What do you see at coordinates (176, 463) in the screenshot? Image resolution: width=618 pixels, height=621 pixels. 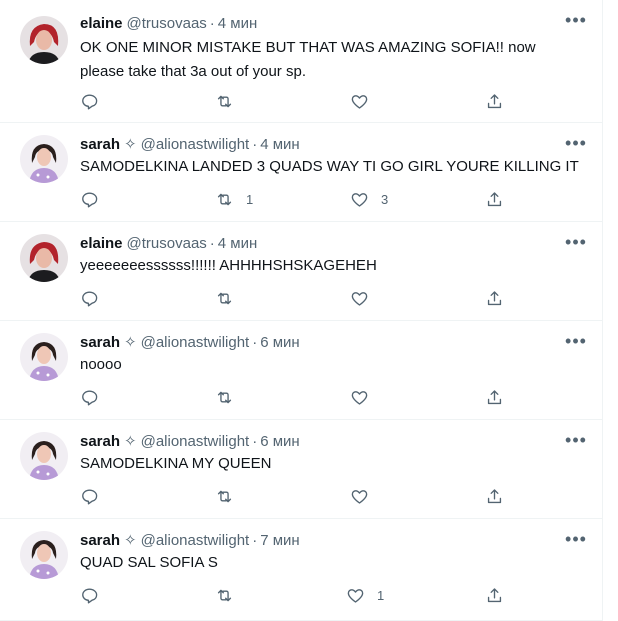 I see `tweet-text: SAMODELKINA MY QUEEN` at bounding box center [176, 463].